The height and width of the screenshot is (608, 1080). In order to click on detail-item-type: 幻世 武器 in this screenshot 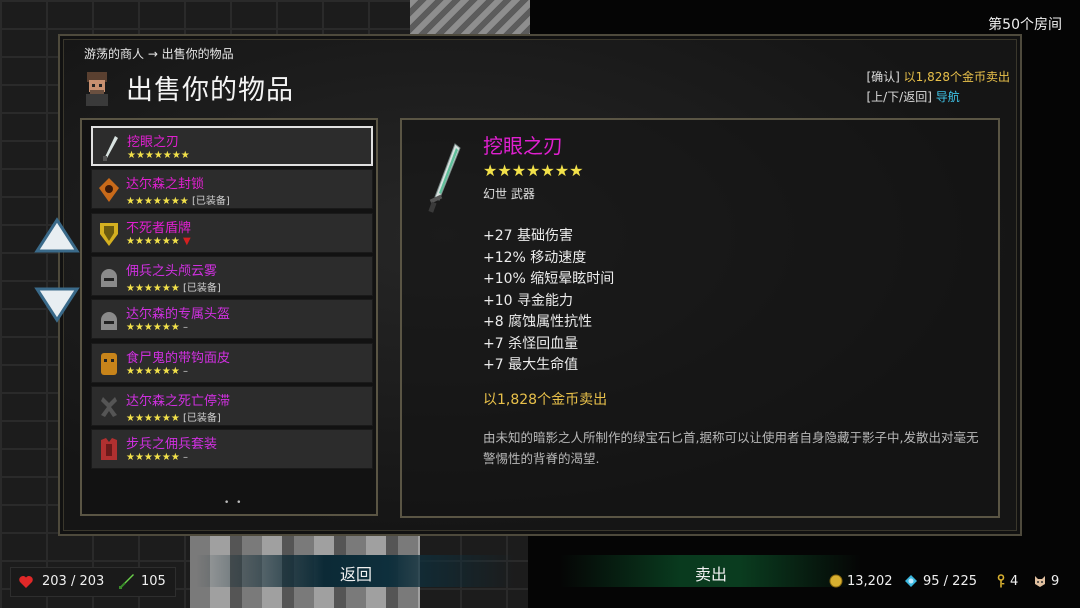, I will do `click(509, 194)`.